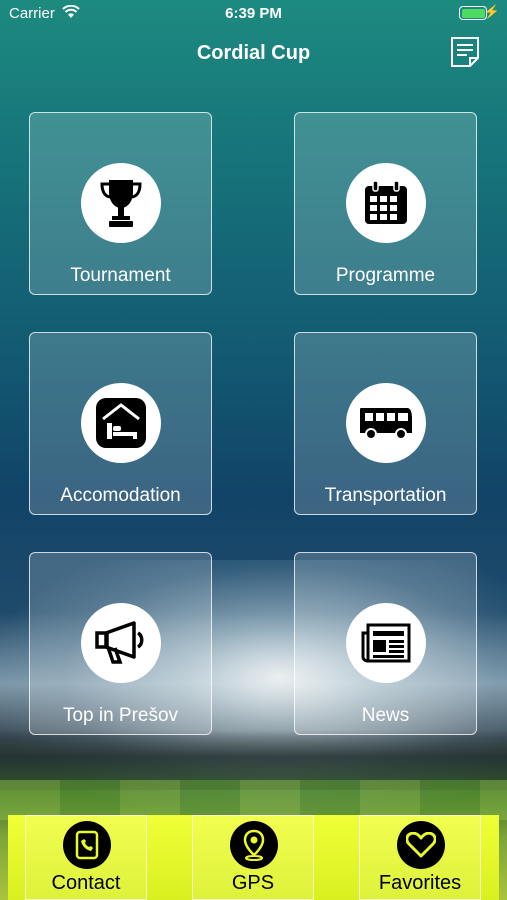  Describe the element at coordinates (385, 715) in the screenshot. I see `tile-label: News` at that location.